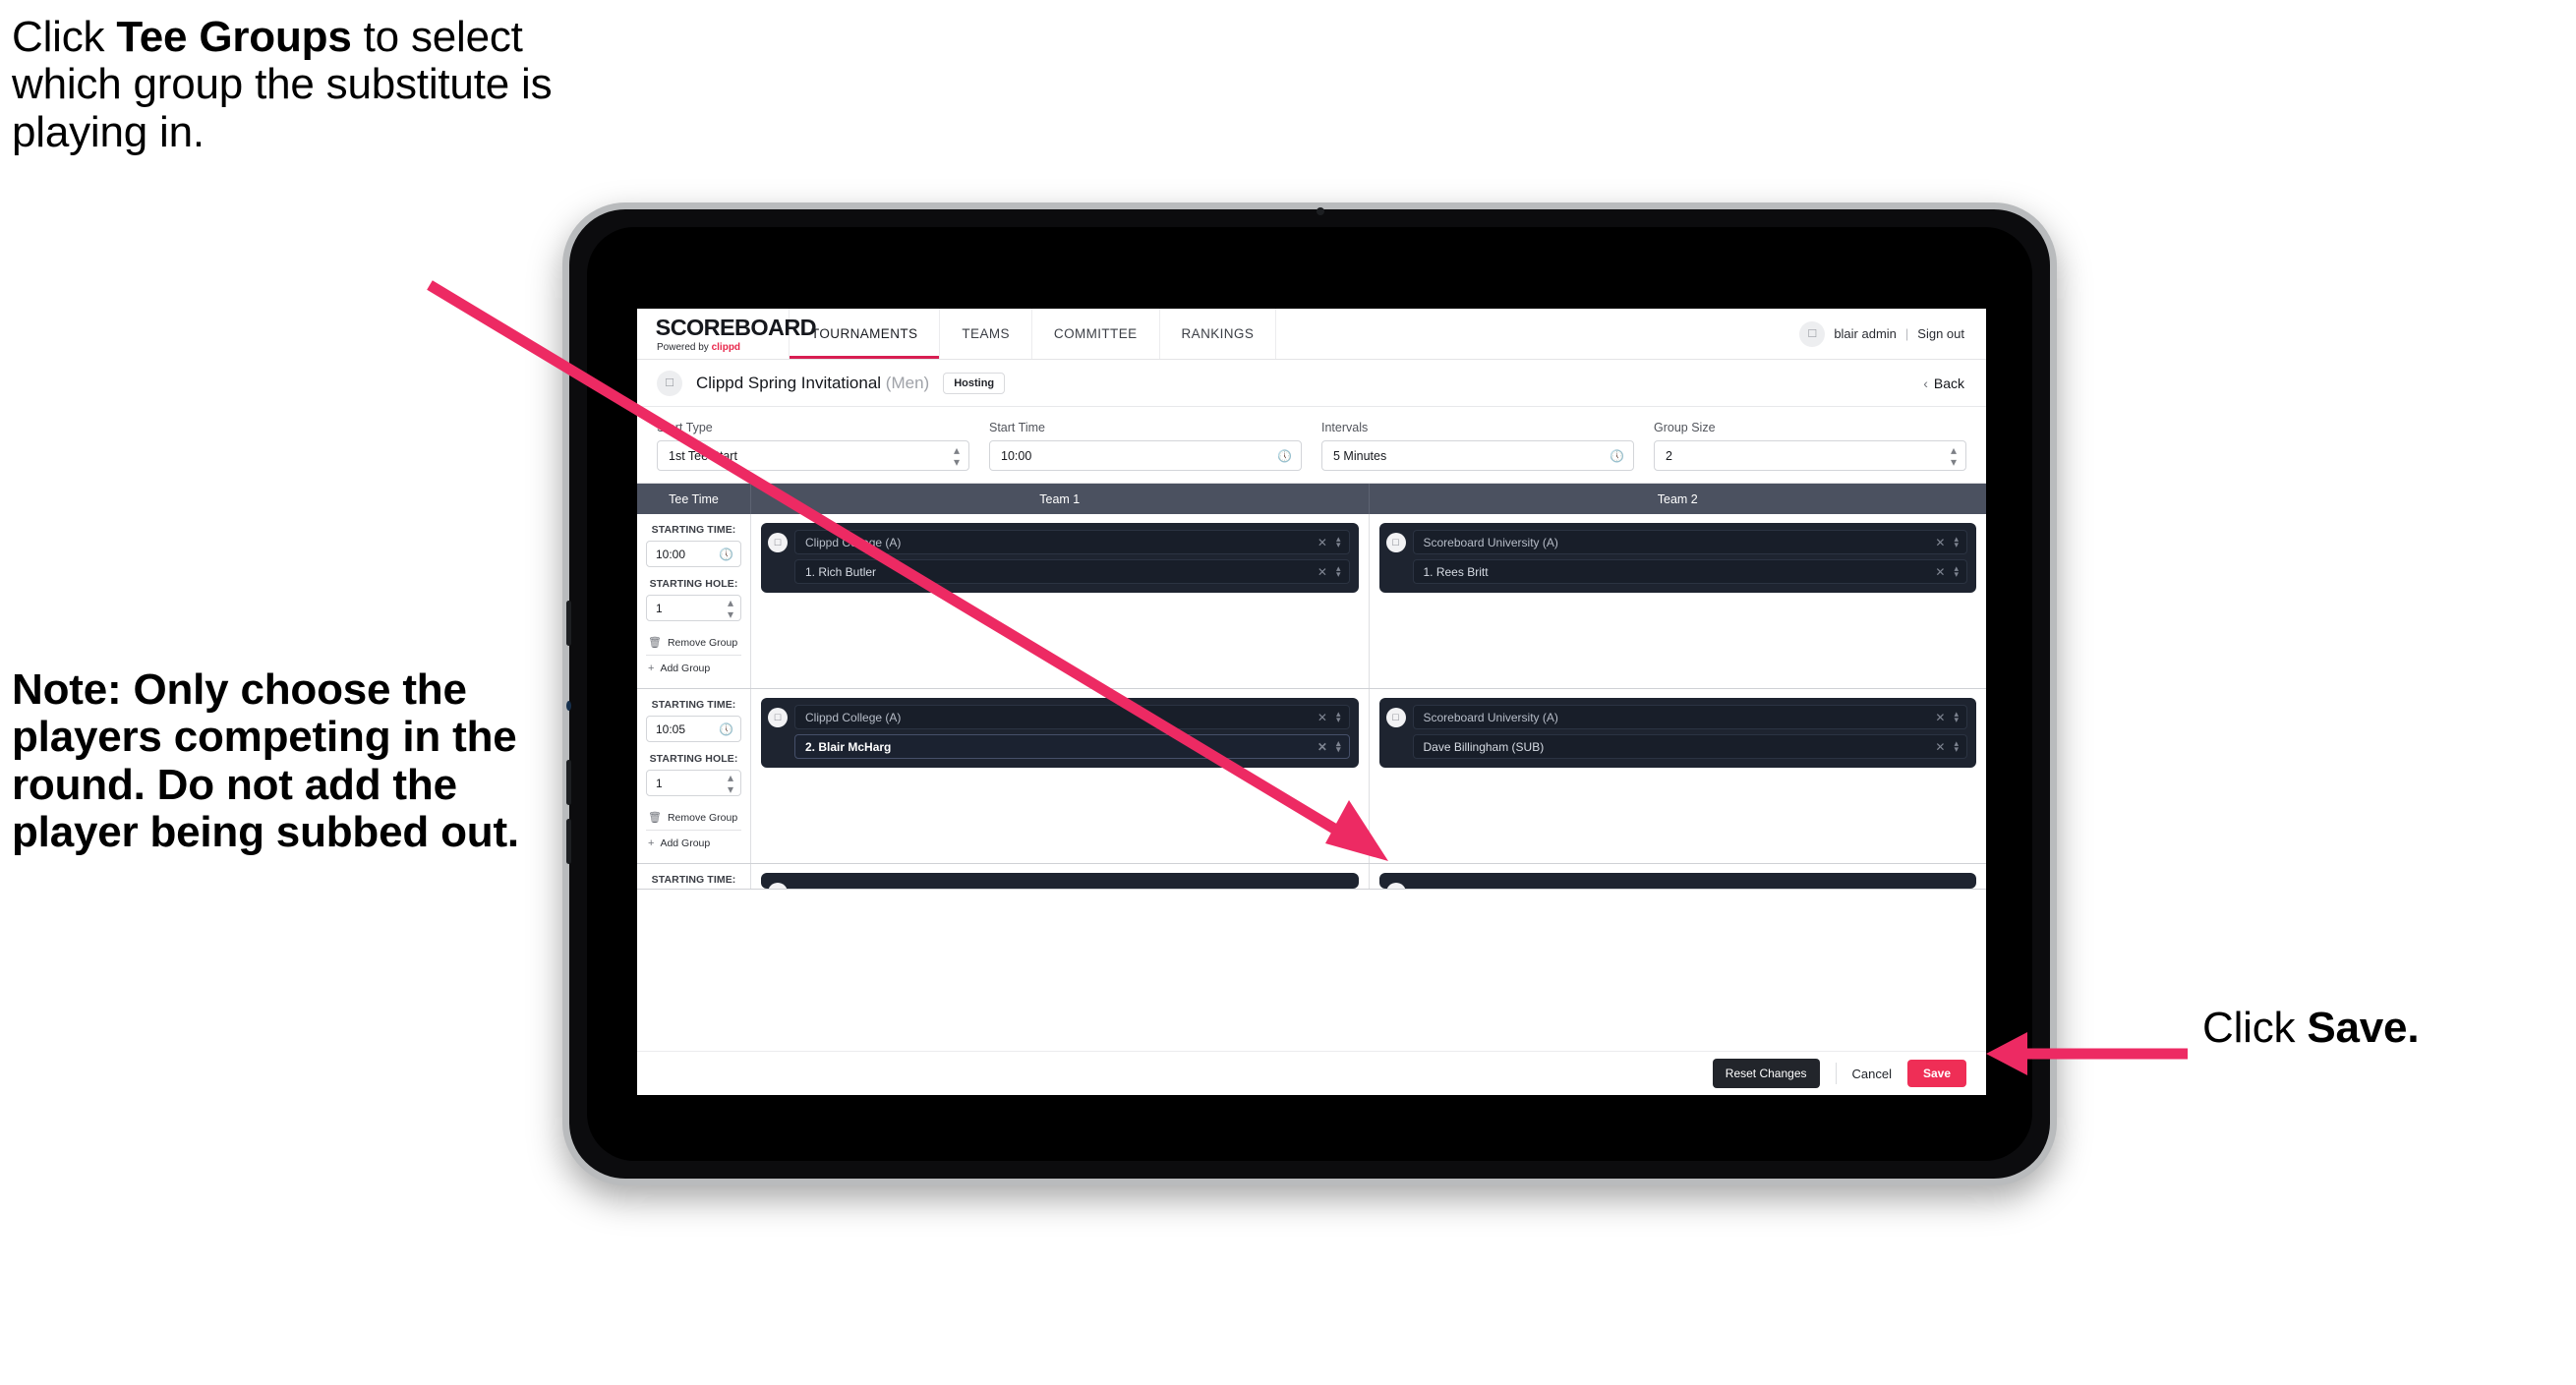  What do you see at coordinates (1477, 455) in the screenshot?
I see `intervals-input: 5 Minutes 🕔` at bounding box center [1477, 455].